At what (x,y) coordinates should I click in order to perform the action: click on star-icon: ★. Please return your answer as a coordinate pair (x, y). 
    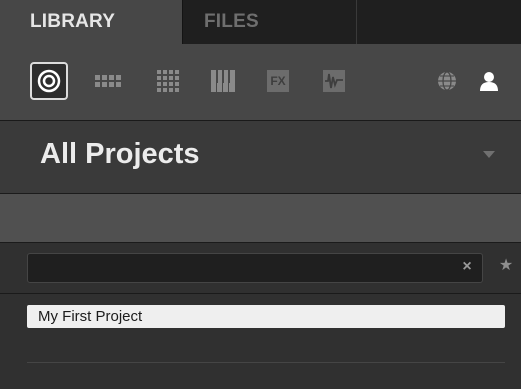
    Looking at the image, I should click on (506, 266).